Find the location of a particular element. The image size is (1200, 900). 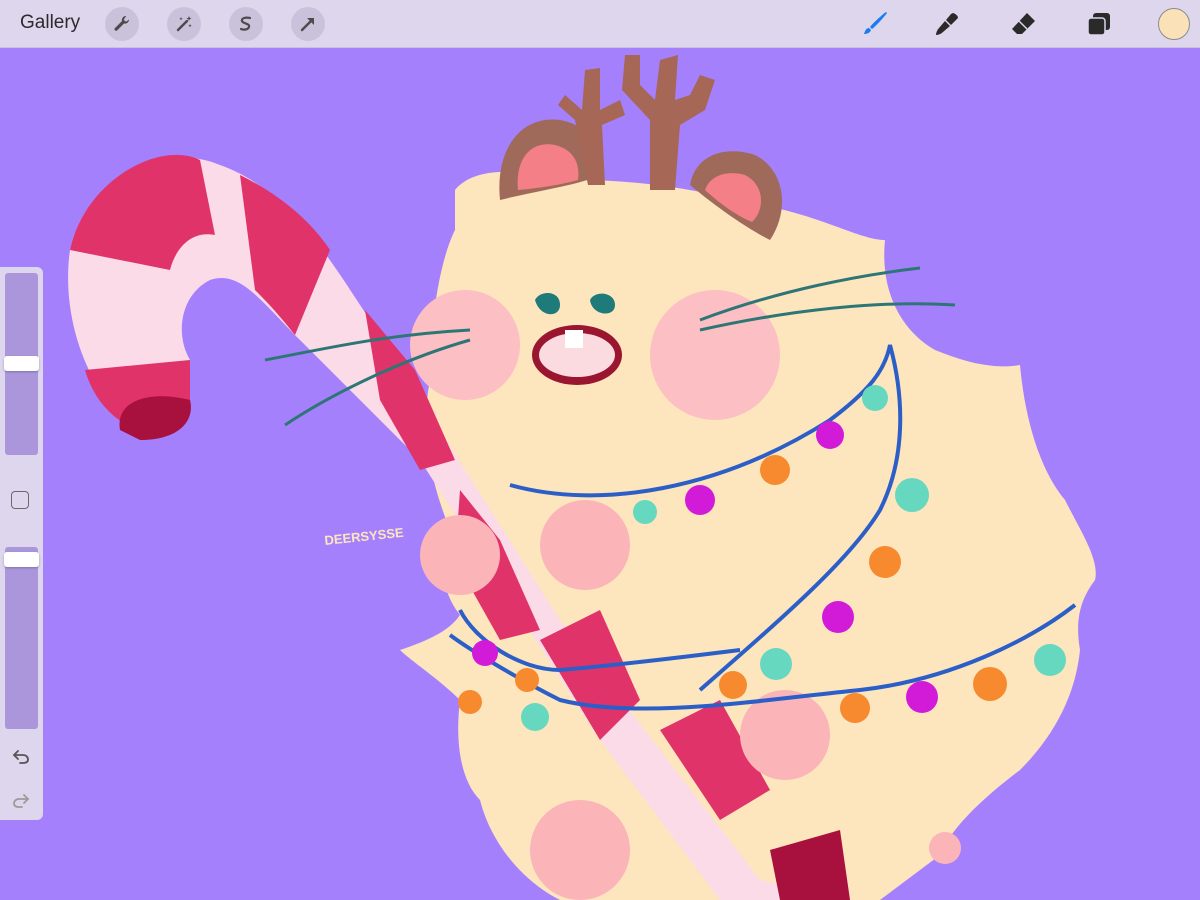

magic-wand-icon is located at coordinates (184, 24).